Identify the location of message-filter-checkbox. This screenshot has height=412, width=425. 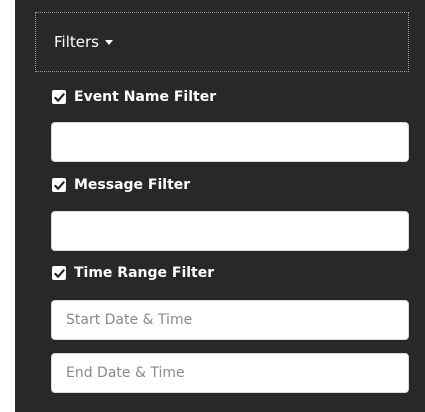
(59, 185).